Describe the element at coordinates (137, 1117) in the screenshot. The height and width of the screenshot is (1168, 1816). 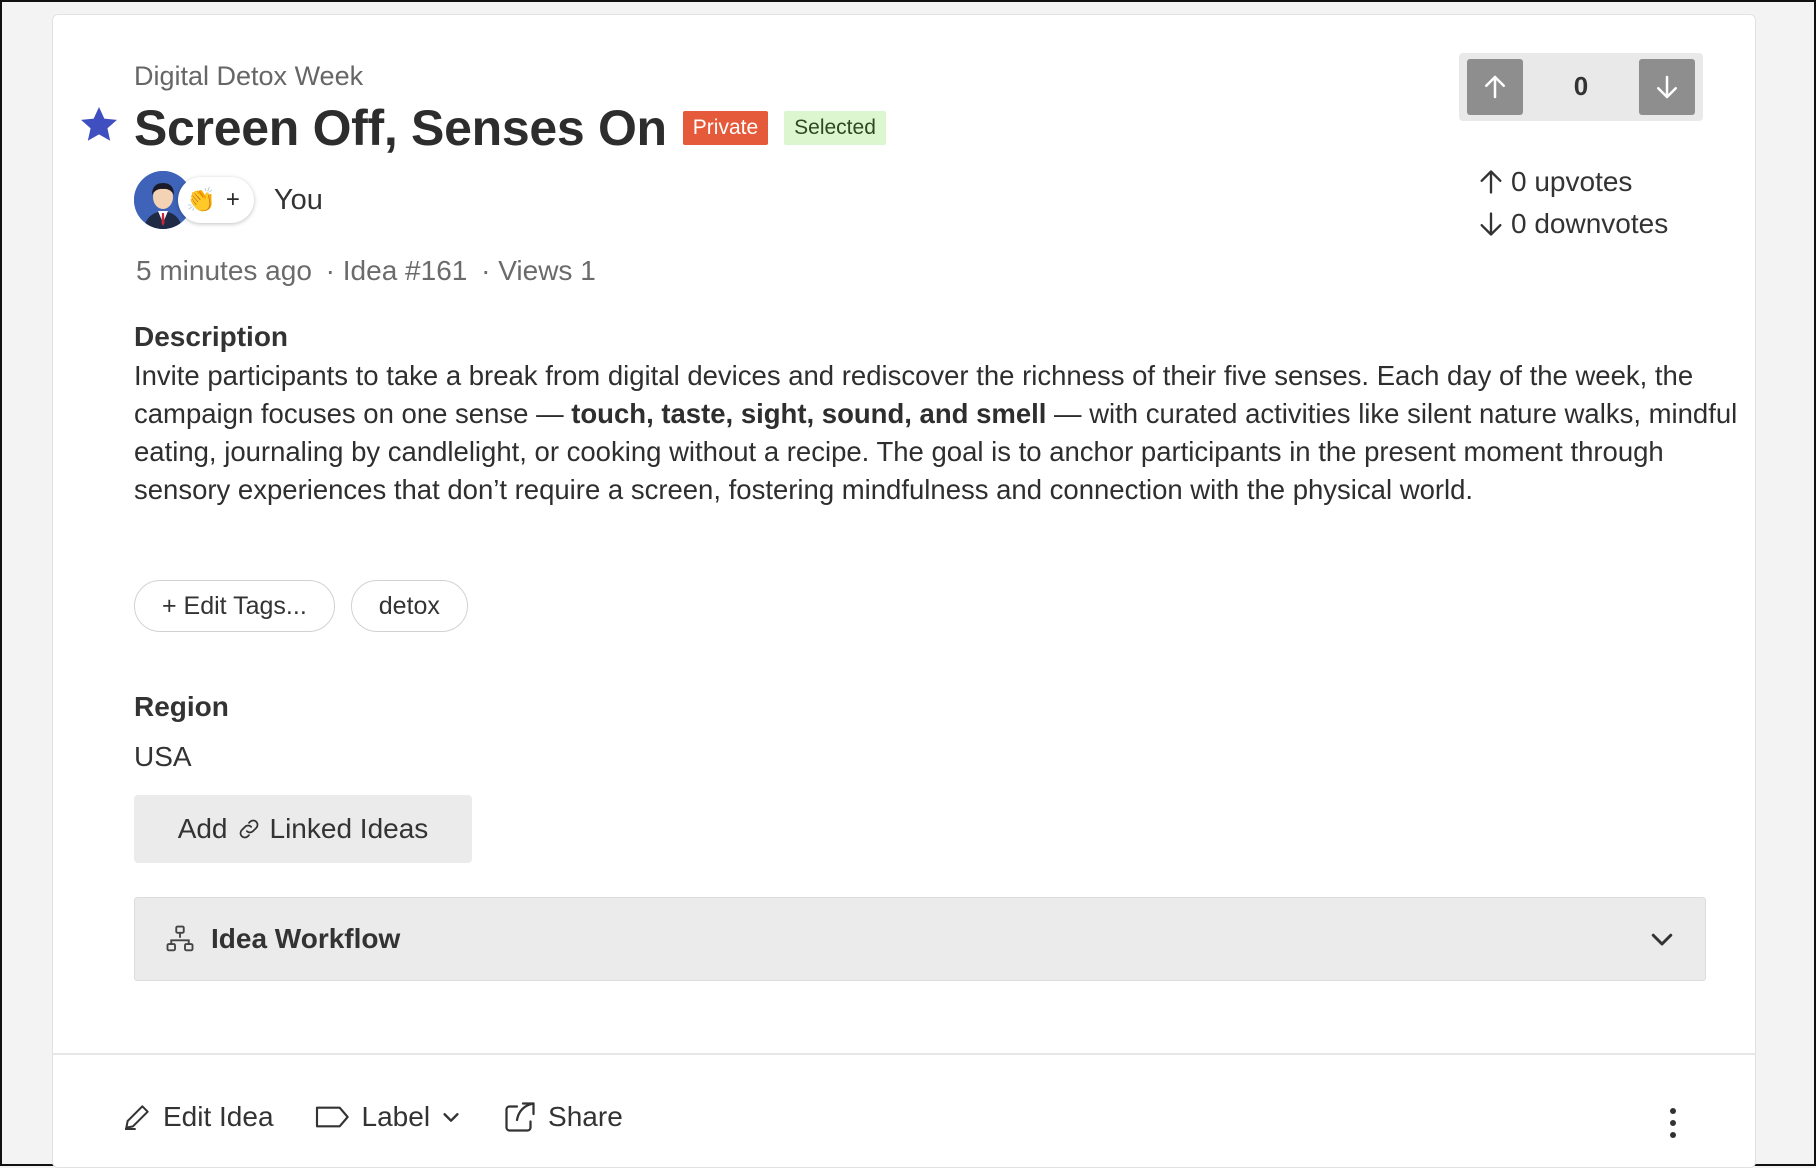
I see `pencil-icon` at that location.